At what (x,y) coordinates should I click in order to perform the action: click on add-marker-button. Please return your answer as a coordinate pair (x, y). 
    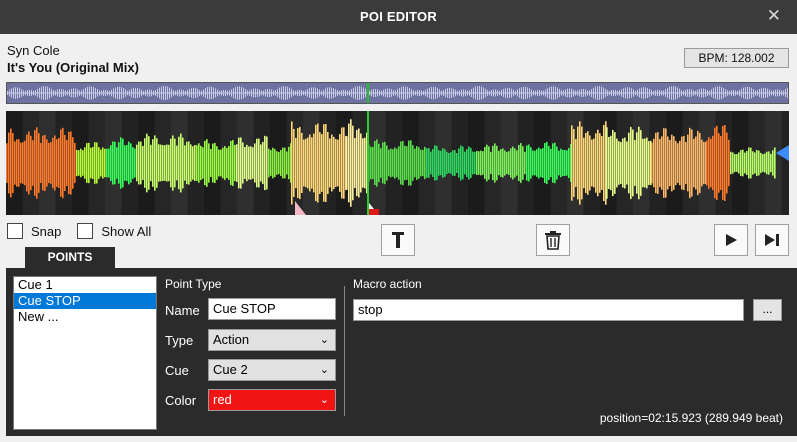
    Looking at the image, I should click on (398, 240).